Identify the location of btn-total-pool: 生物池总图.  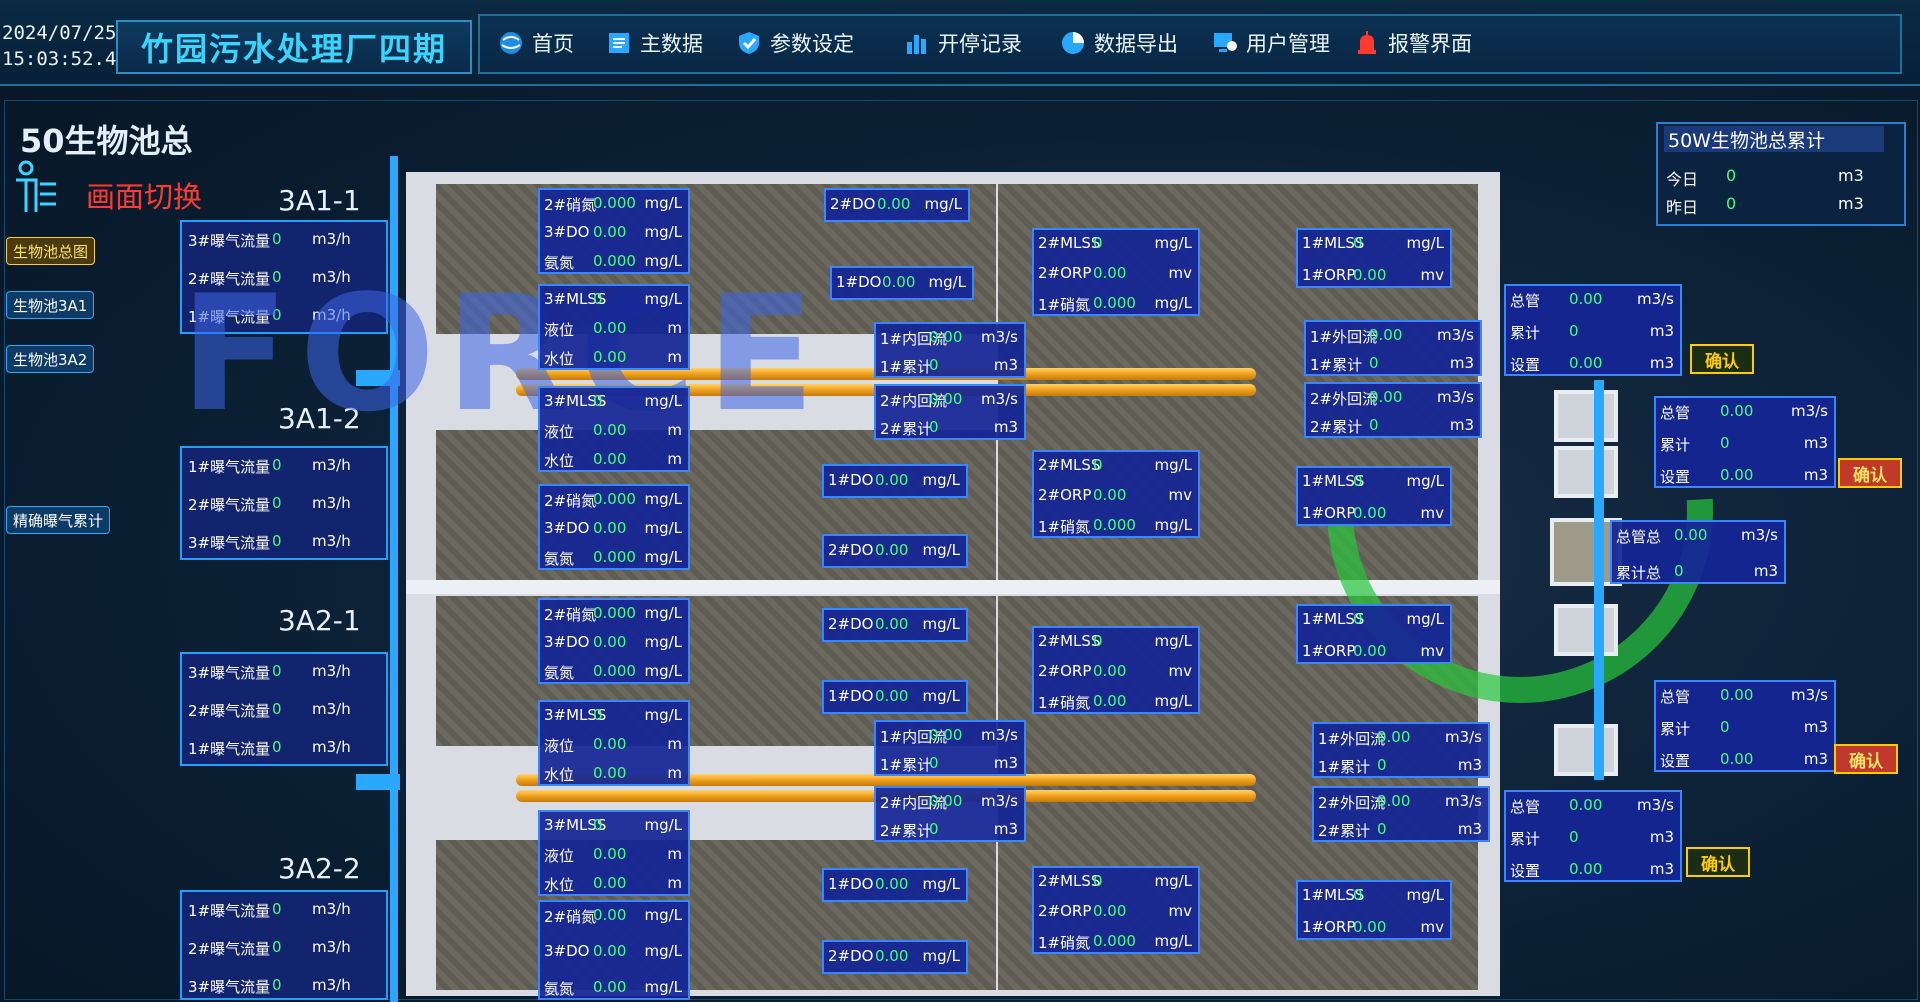
(51, 251).